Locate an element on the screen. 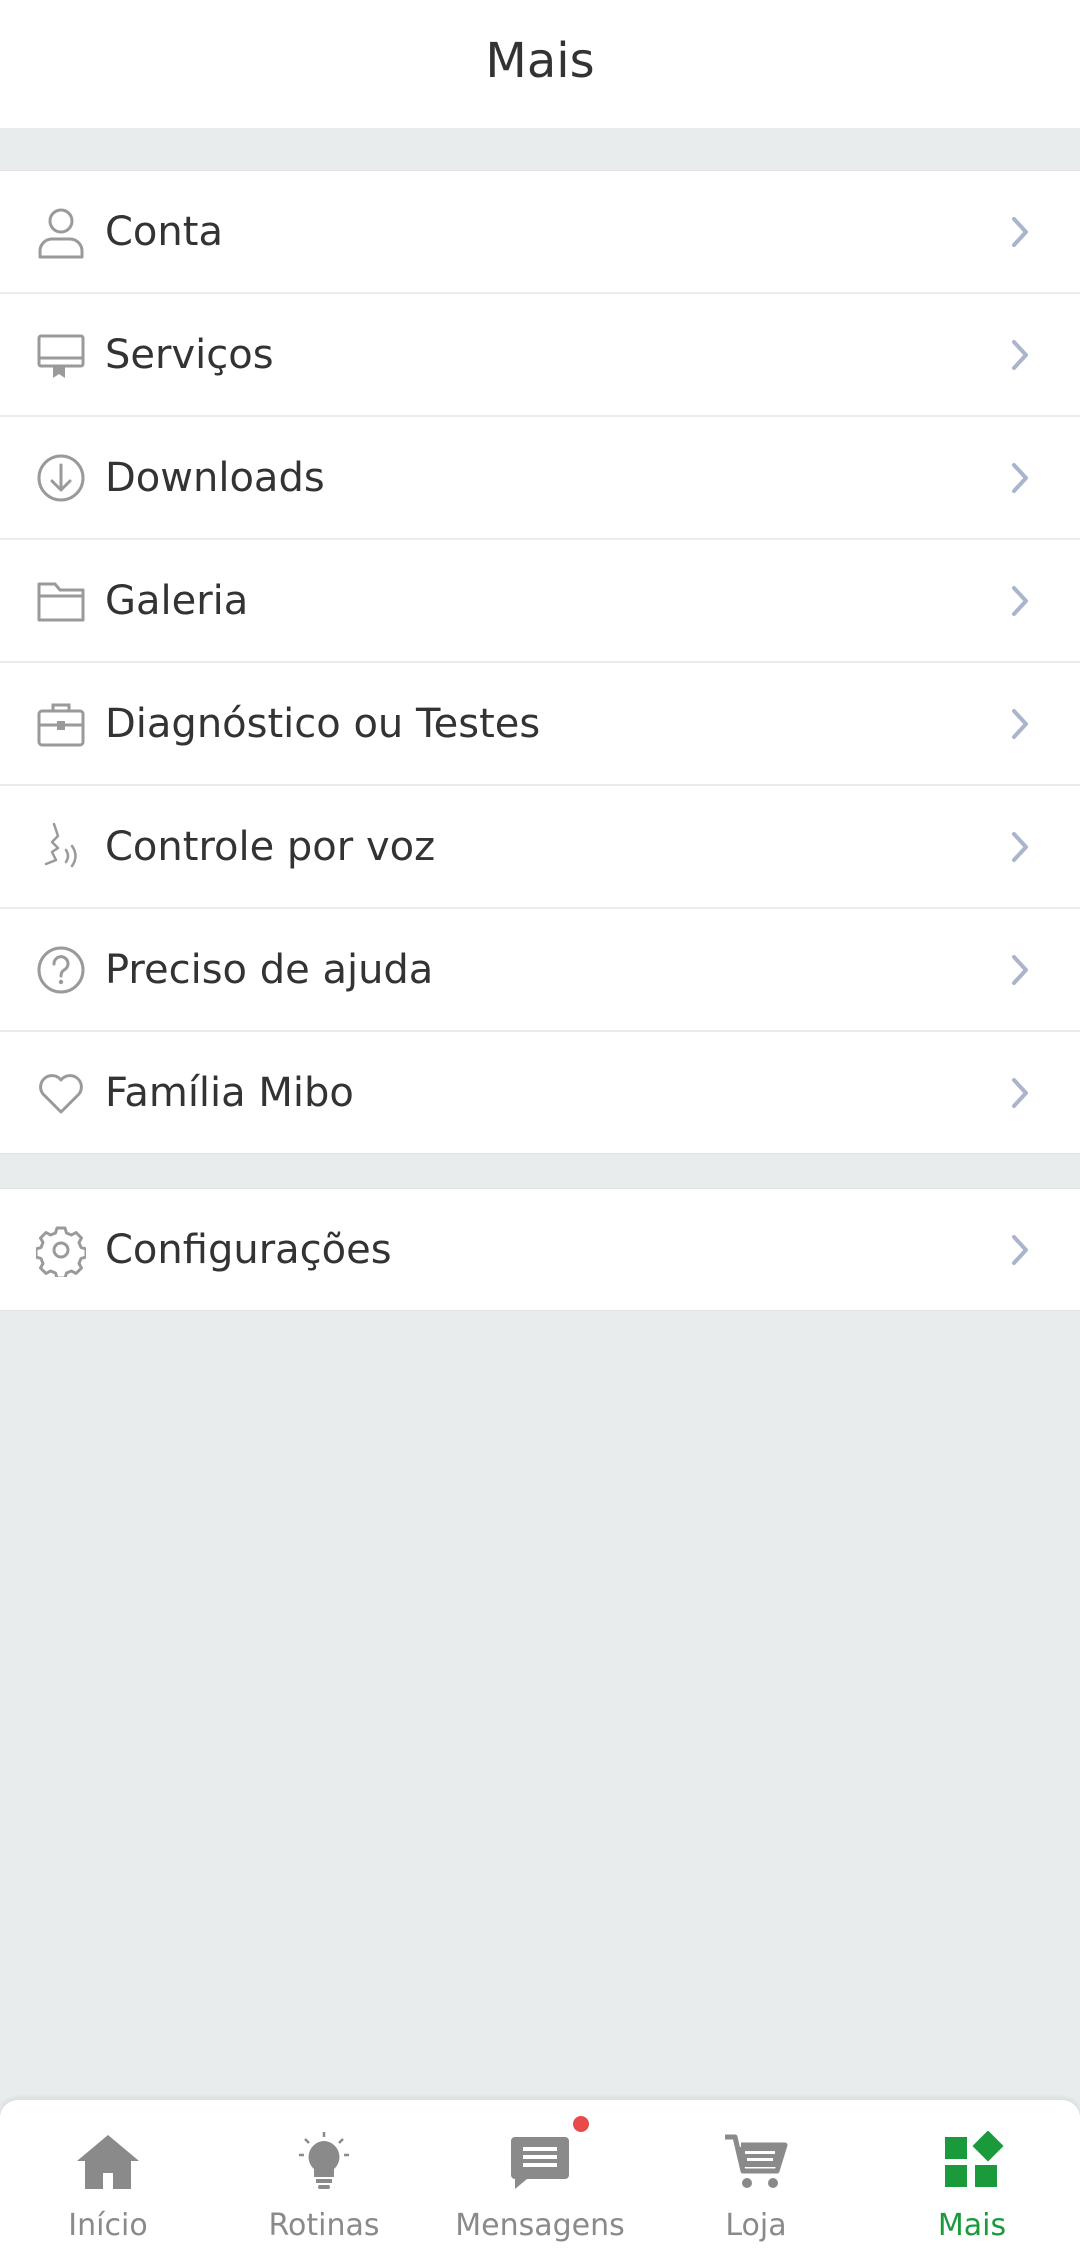 The width and height of the screenshot is (1080, 2252). menu-item-label: Downloads is located at coordinates (215, 477).